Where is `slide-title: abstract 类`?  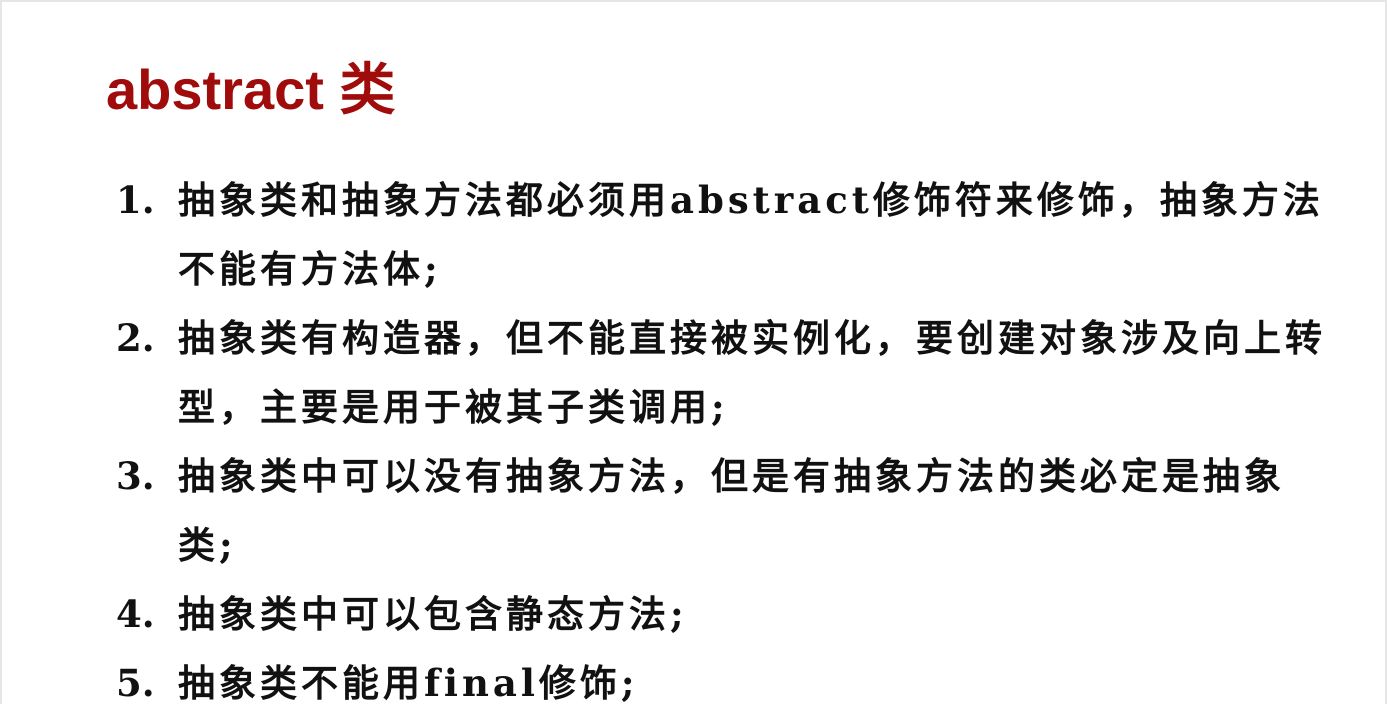 slide-title: abstract 类 is located at coordinates (251, 89).